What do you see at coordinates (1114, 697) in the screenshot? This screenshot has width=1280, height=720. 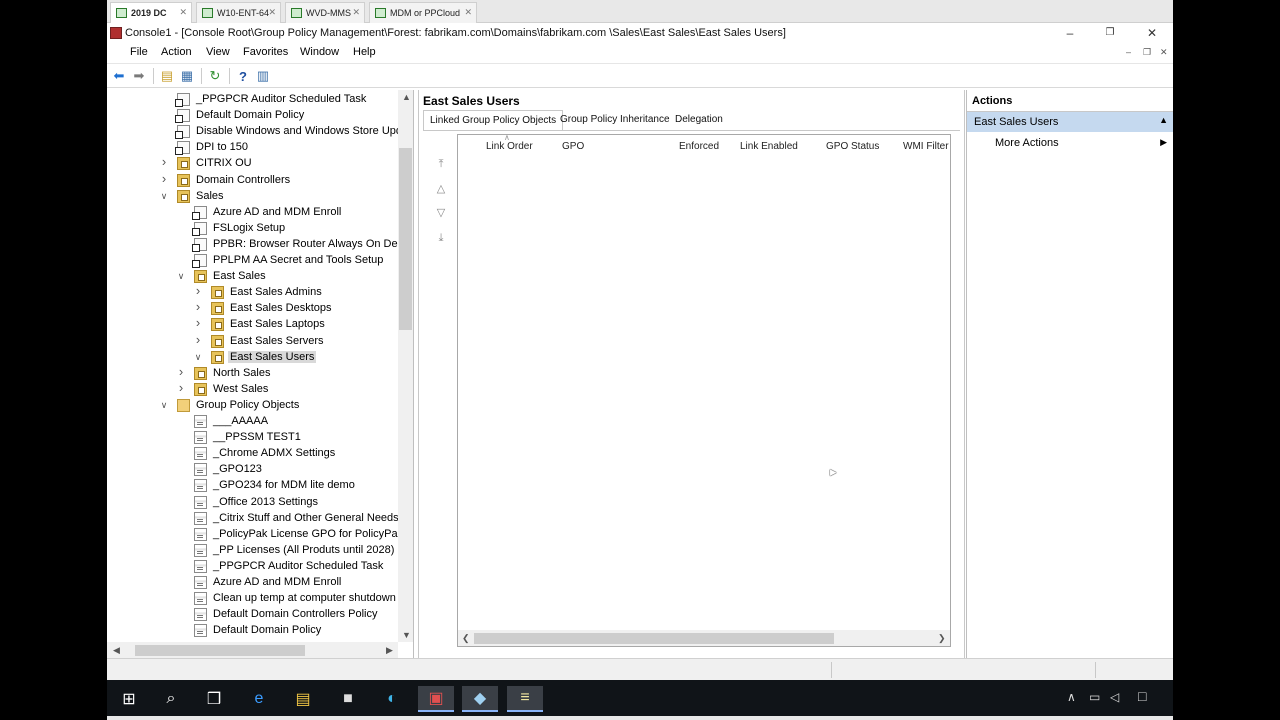 I see `volume-muted-icon: ◁` at bounding box center [1114, 697].